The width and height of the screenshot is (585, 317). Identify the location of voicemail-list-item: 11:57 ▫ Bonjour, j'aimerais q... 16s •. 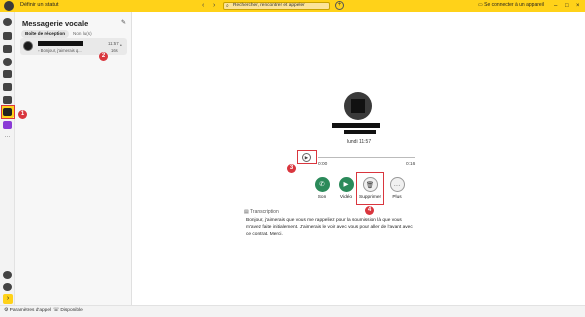
(73, 46).